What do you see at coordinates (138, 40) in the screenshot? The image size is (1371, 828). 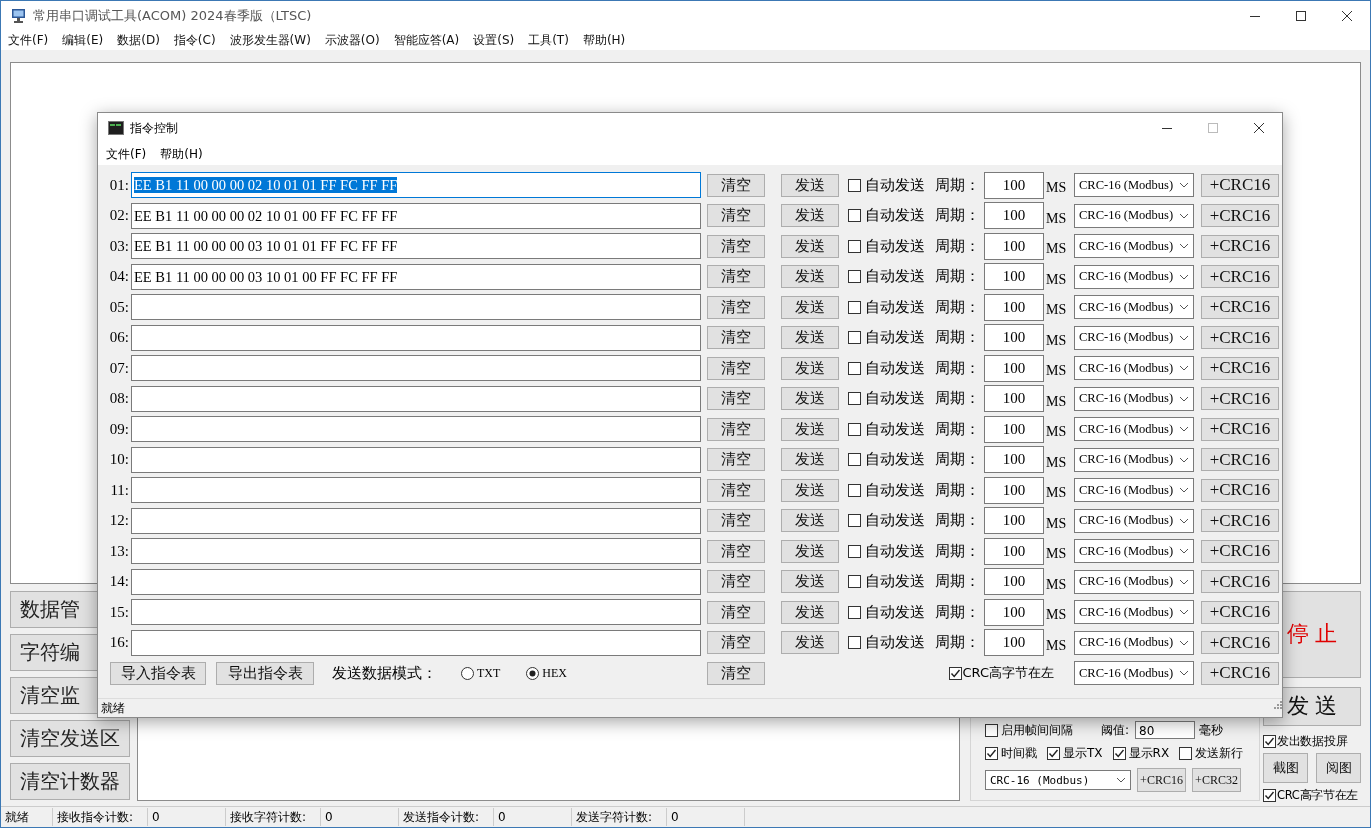 I see `menu-item: 数据(D)` at bounding box center [138, 40].